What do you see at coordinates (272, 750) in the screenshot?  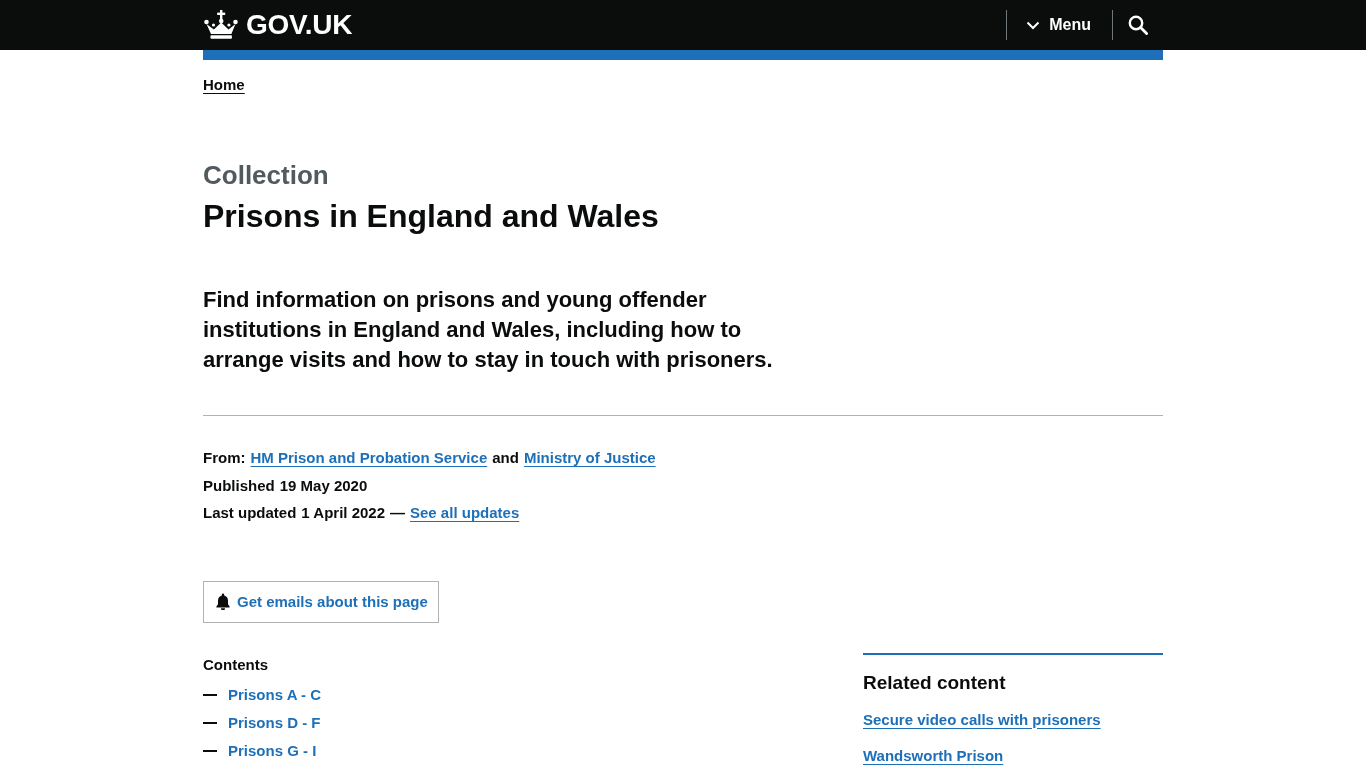 I see `contents-link: Prisons G - I` at bounding box center [272, 750].